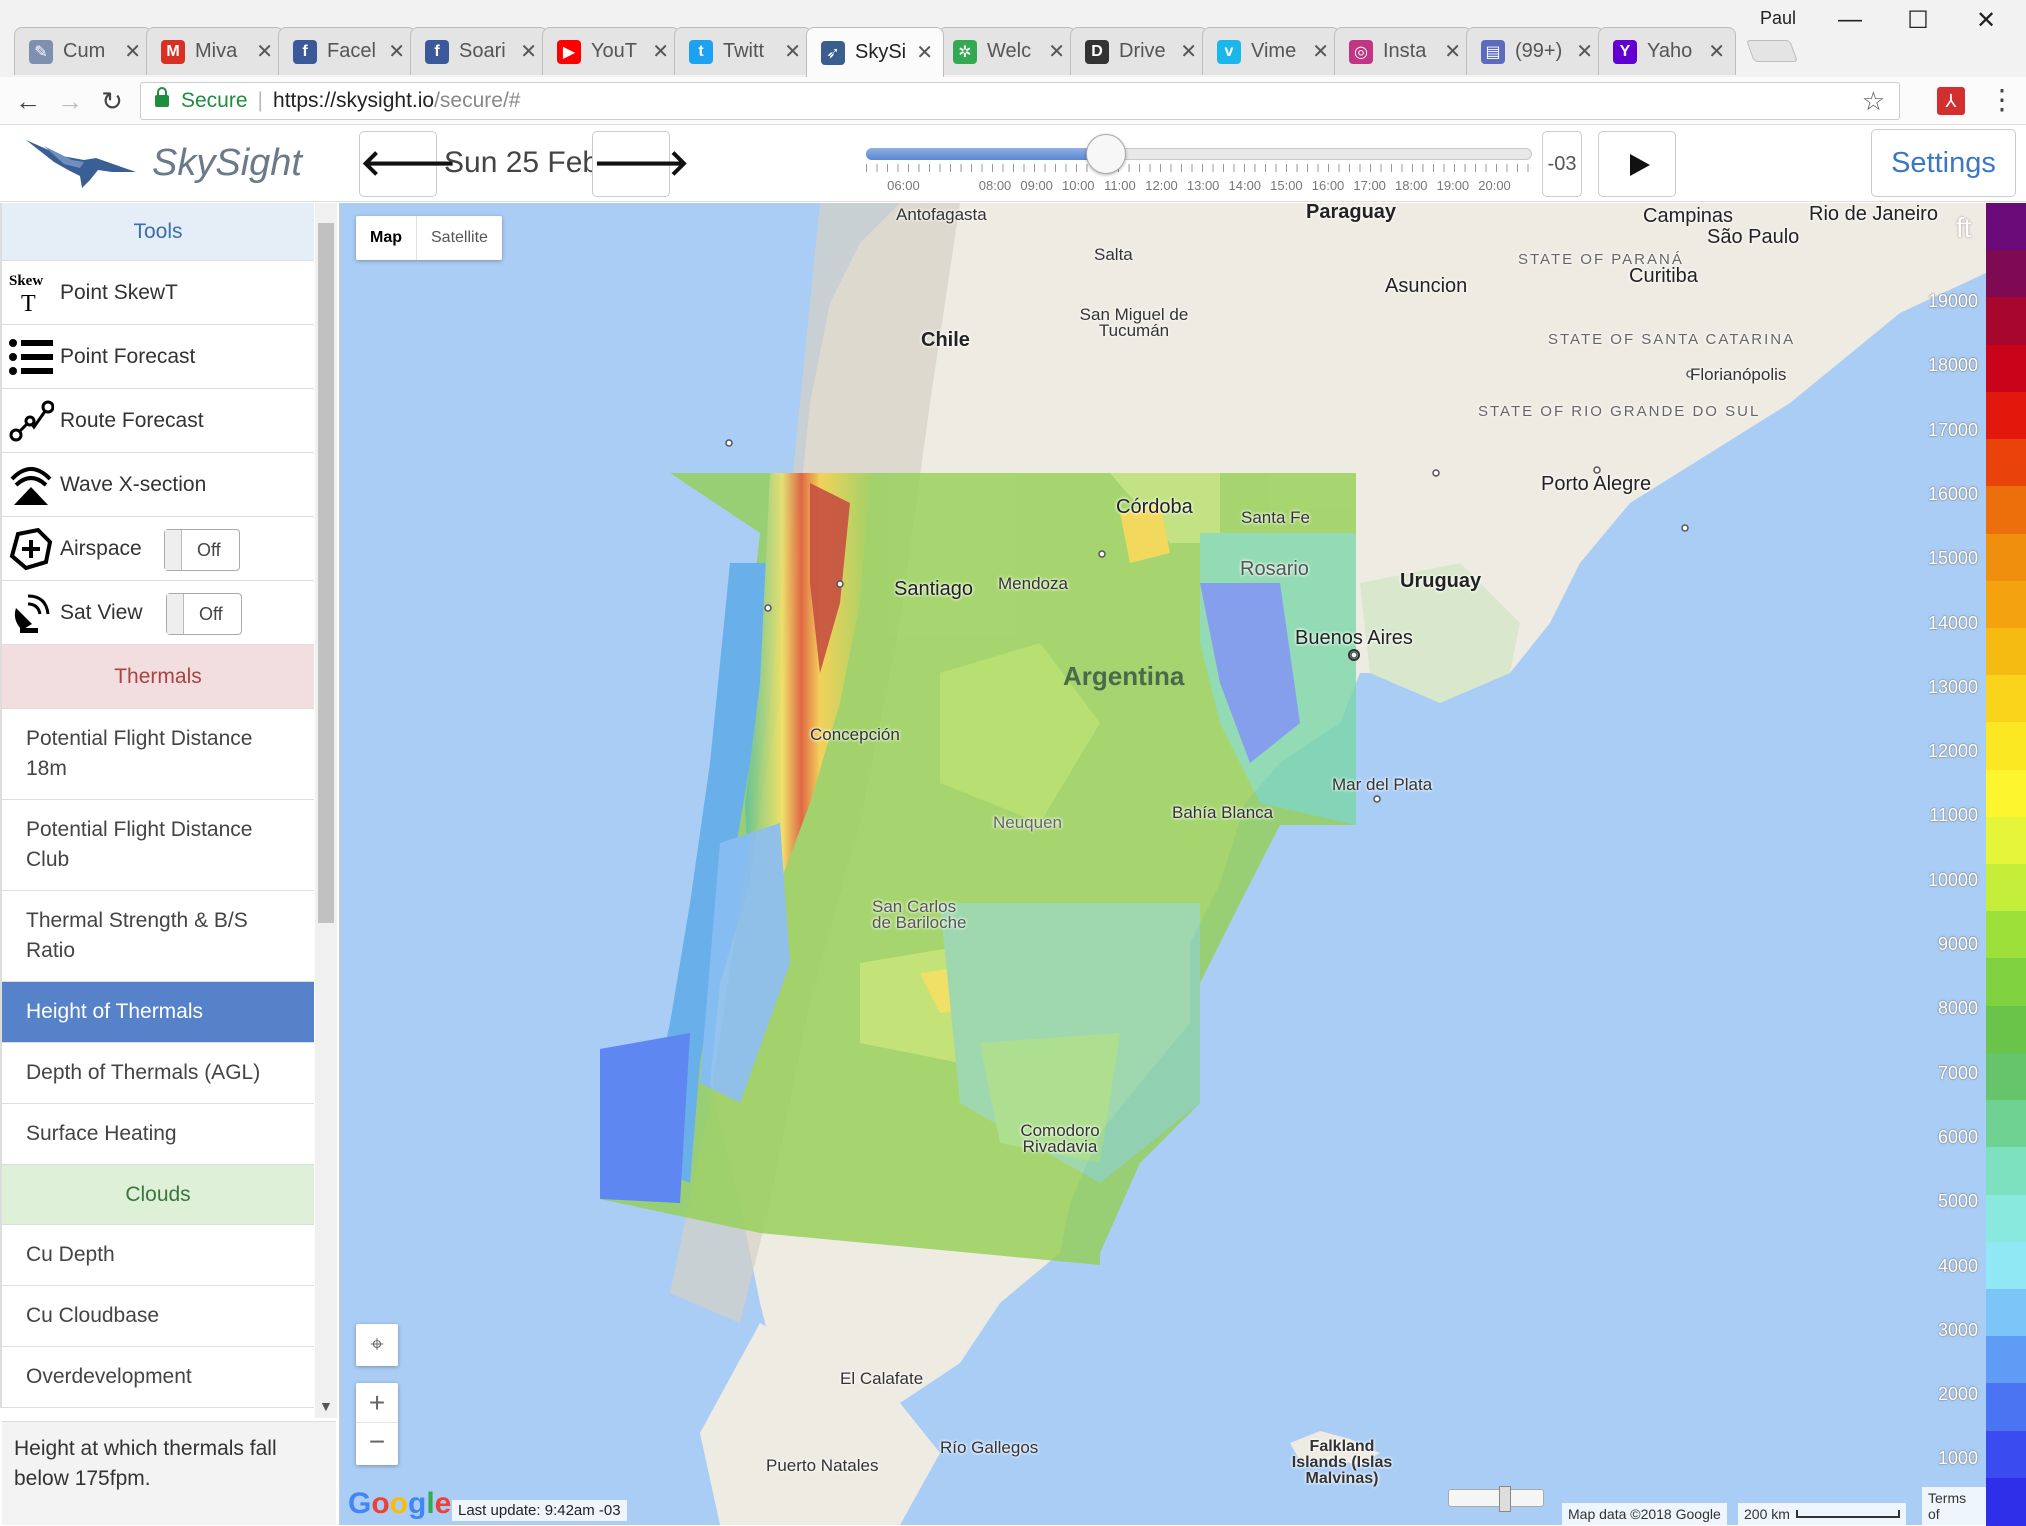 This screenshot has width=2026, height=1526. I want to click on tool-label: Point SkewT, so click(119, 292).